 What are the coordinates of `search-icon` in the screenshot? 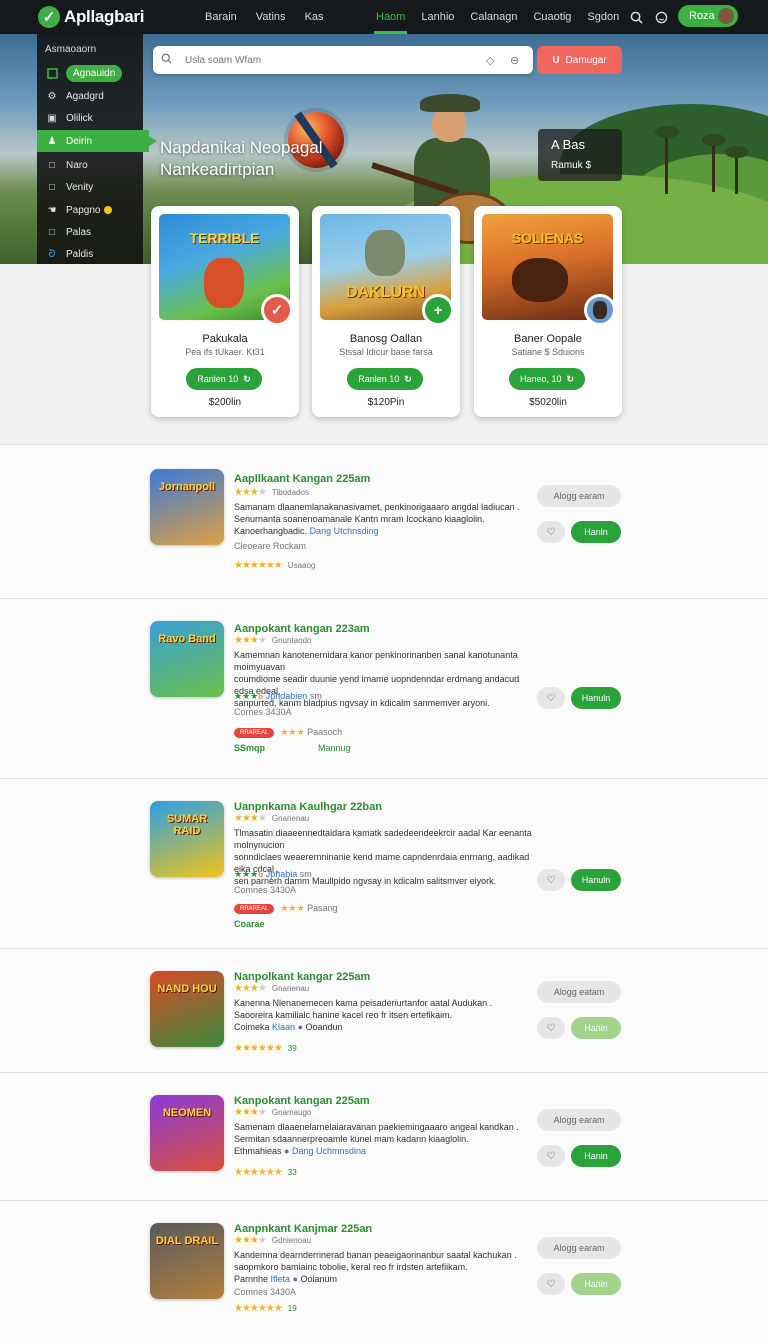 It's located at (636, 17).